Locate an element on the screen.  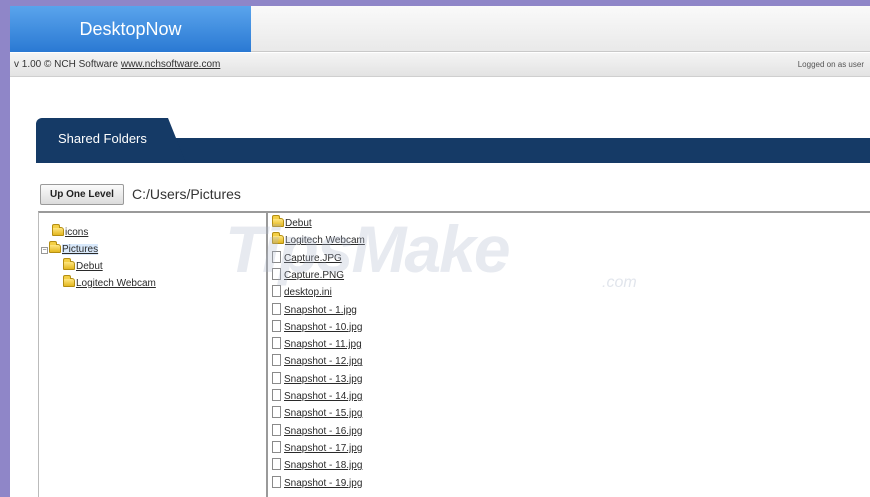
file-list-item: Snapshot - 11.jpg is located at coordinates (317, 344).